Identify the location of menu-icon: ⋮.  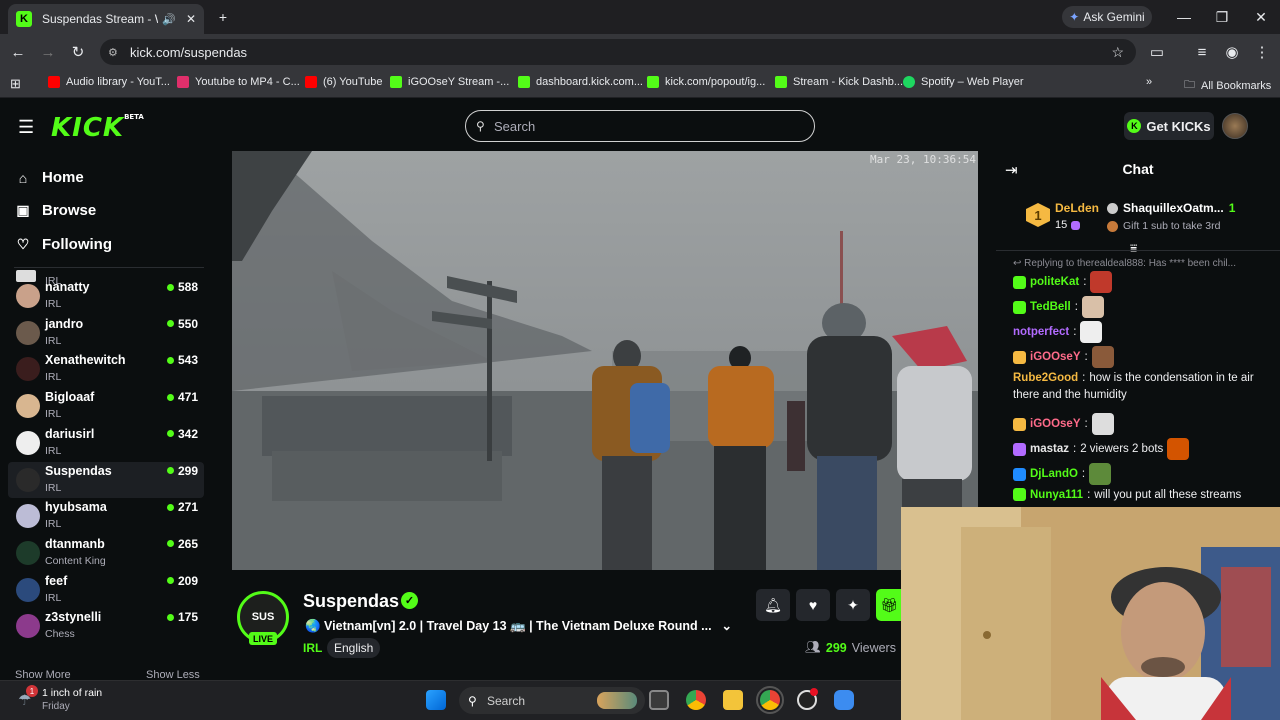
(1262, 52).